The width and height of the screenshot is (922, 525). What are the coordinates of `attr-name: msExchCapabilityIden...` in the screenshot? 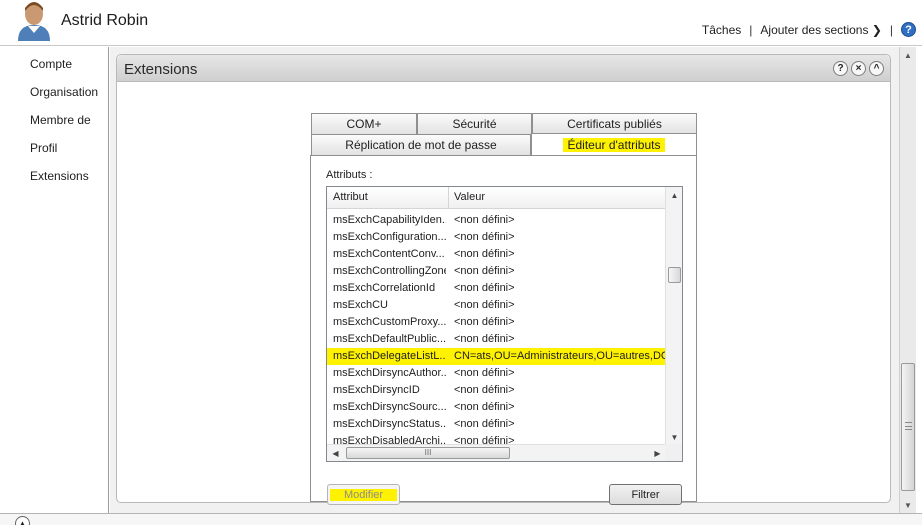 It's located at (389, 220).